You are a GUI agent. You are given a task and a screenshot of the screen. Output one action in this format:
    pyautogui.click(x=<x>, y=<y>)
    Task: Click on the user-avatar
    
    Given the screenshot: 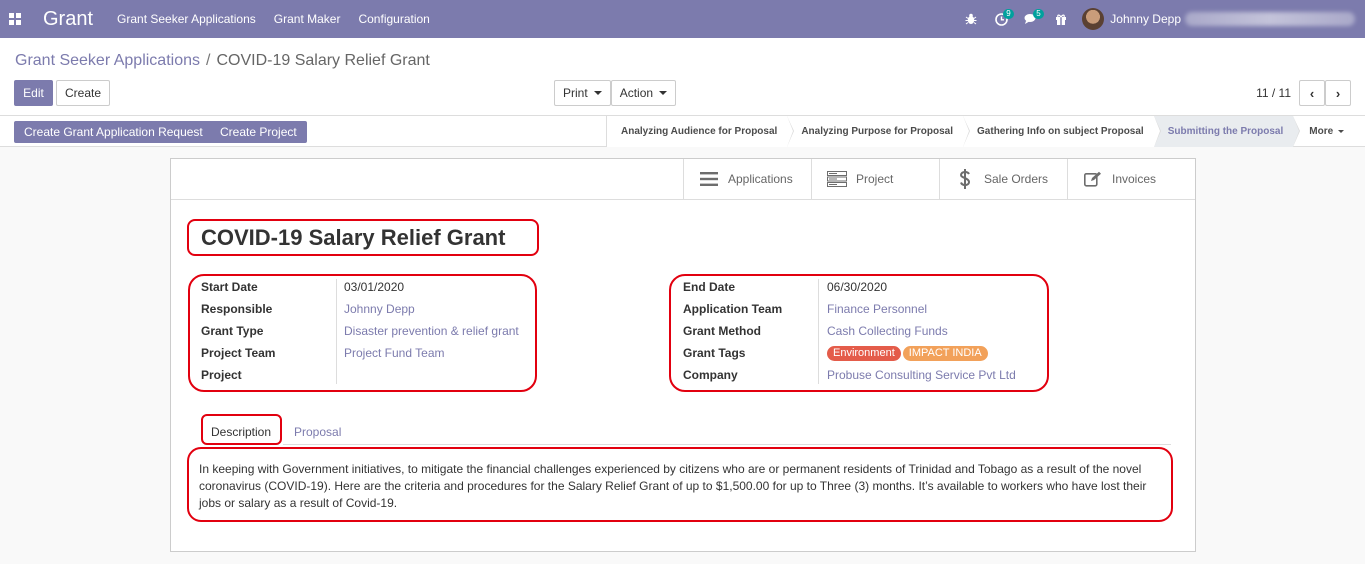 What is the action you would take?
    pyautogui.click(x=1093, y=19)
    